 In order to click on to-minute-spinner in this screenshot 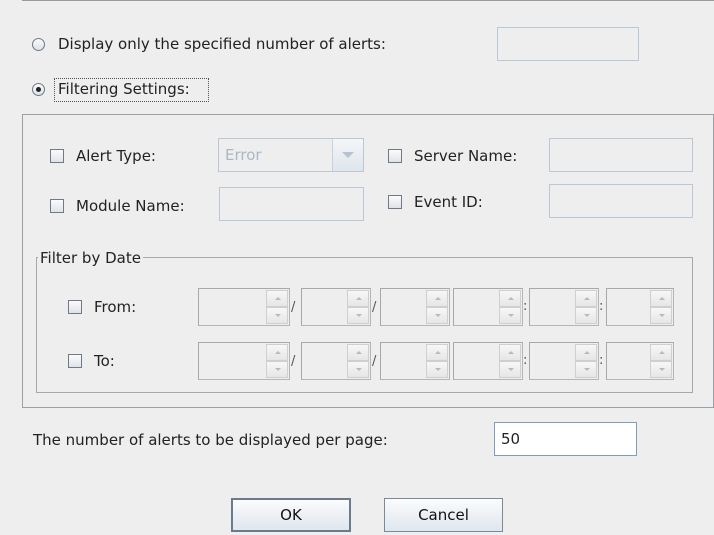, I will do `click(564, 361)`.